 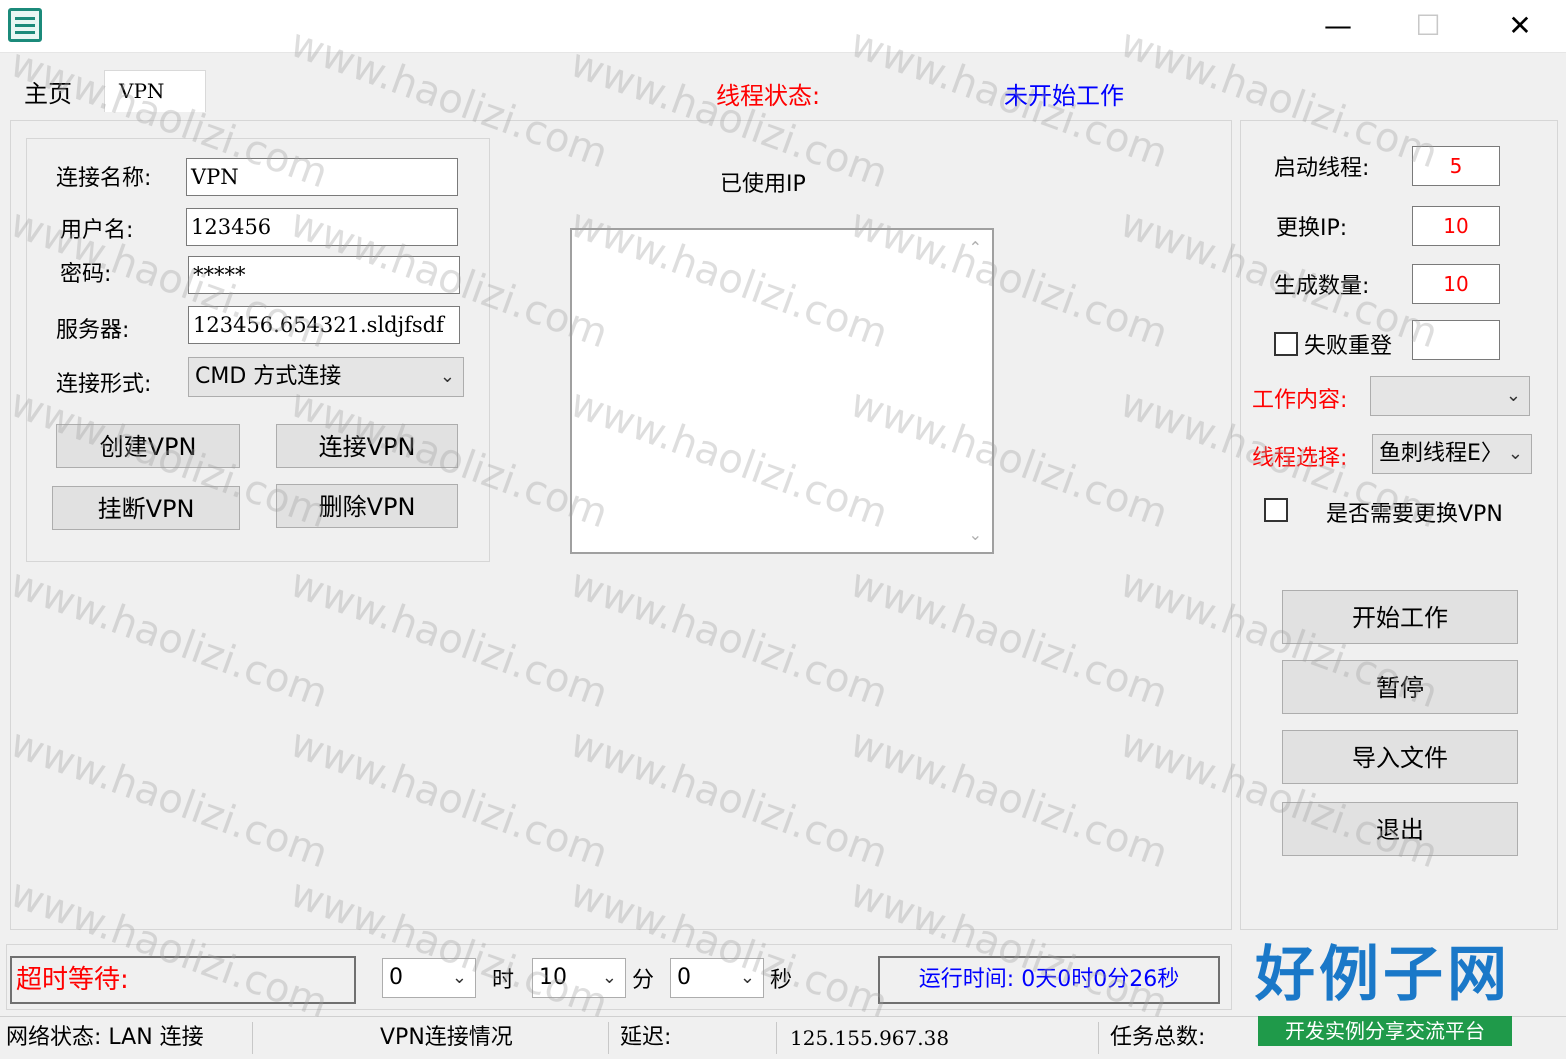 What do you see at coordinates (1428, 26) in the screenshot?
I see `maximize-button: ☐` at bounding box center [1428, 26].